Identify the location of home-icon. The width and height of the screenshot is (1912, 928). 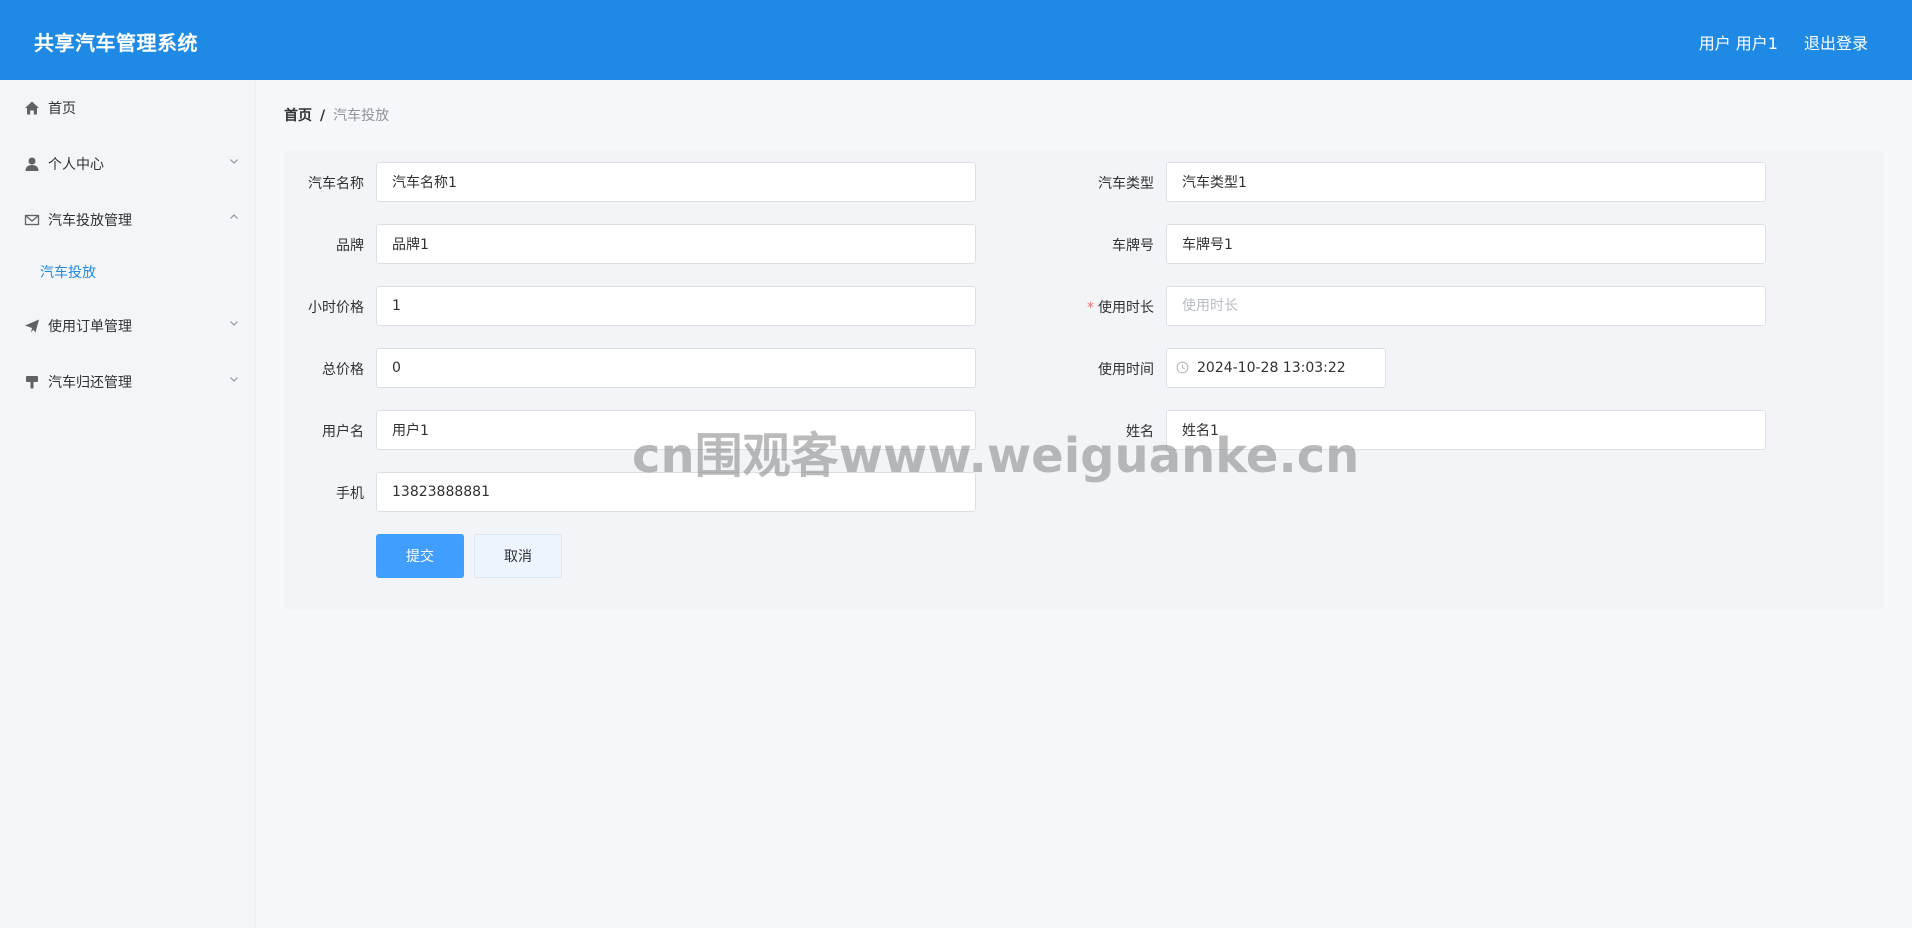
(32, 108).